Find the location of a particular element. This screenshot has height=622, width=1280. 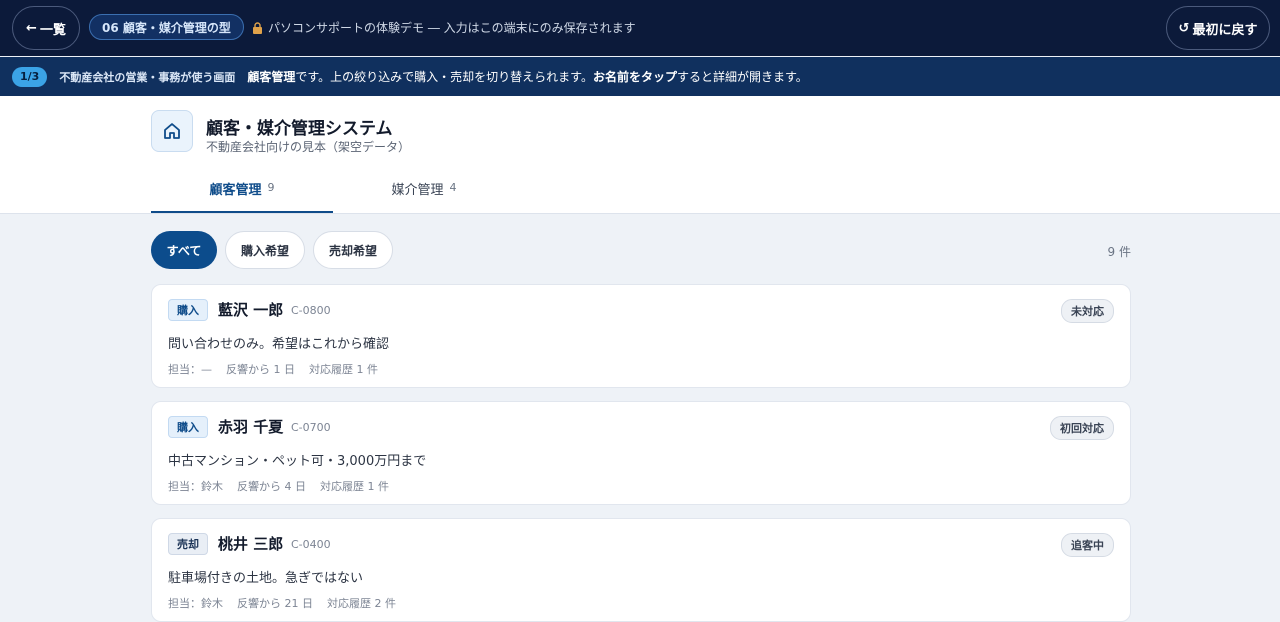

status-badge: 初回対応 is located at coordinates (1082, 428).